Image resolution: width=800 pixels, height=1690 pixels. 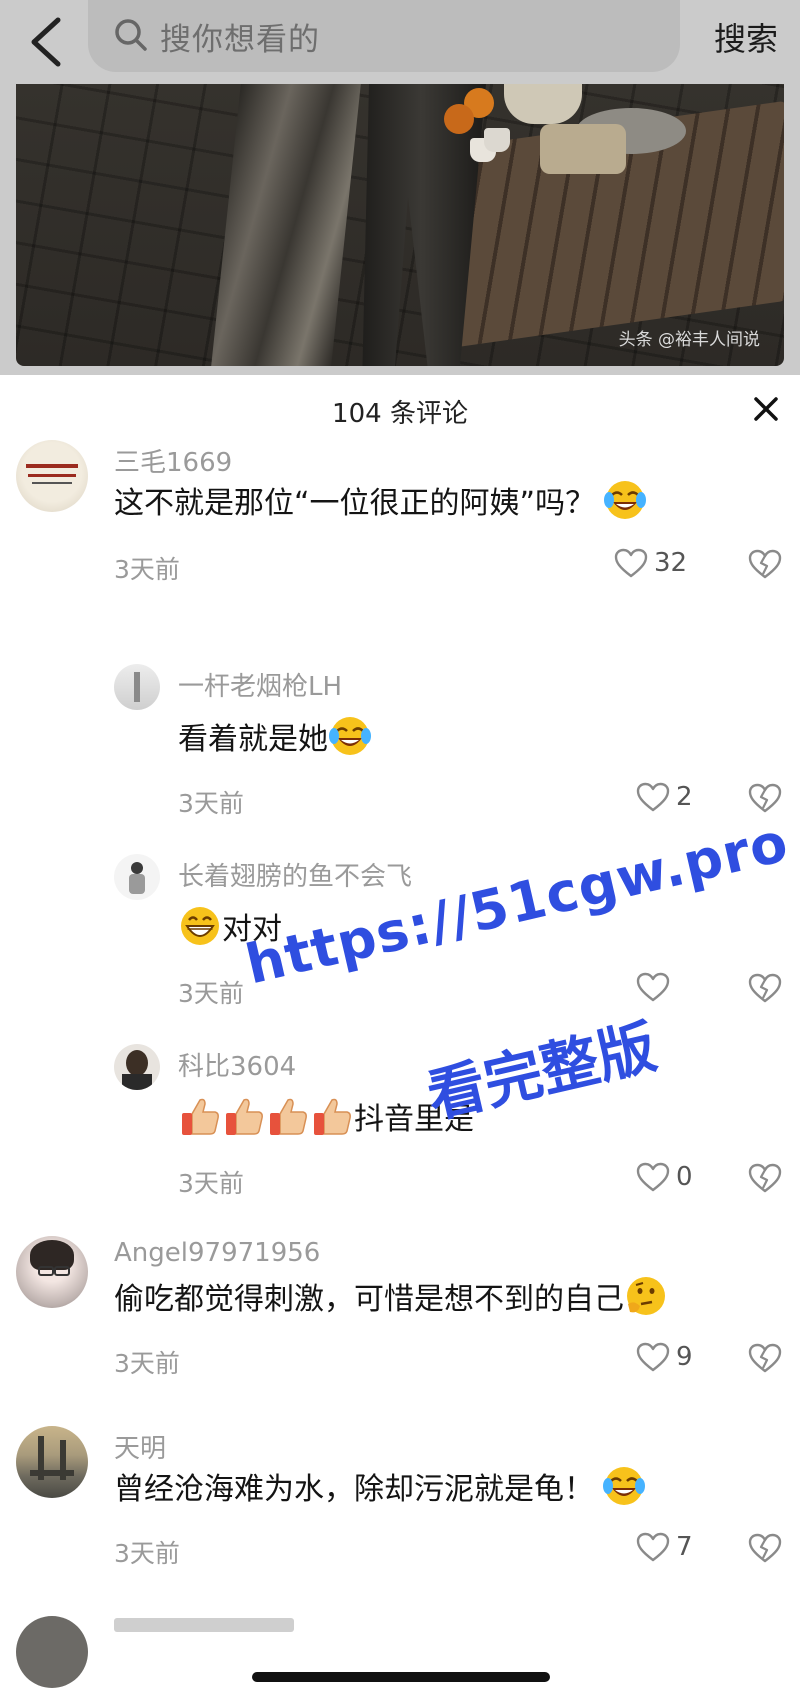 I want to click on search-placeholder: 搜你想看的, so click(x=240, y=40).